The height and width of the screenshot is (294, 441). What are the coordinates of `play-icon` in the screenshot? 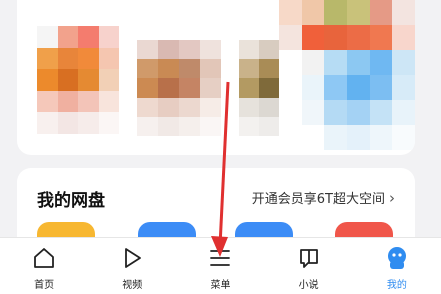 It's located at (132, 258).